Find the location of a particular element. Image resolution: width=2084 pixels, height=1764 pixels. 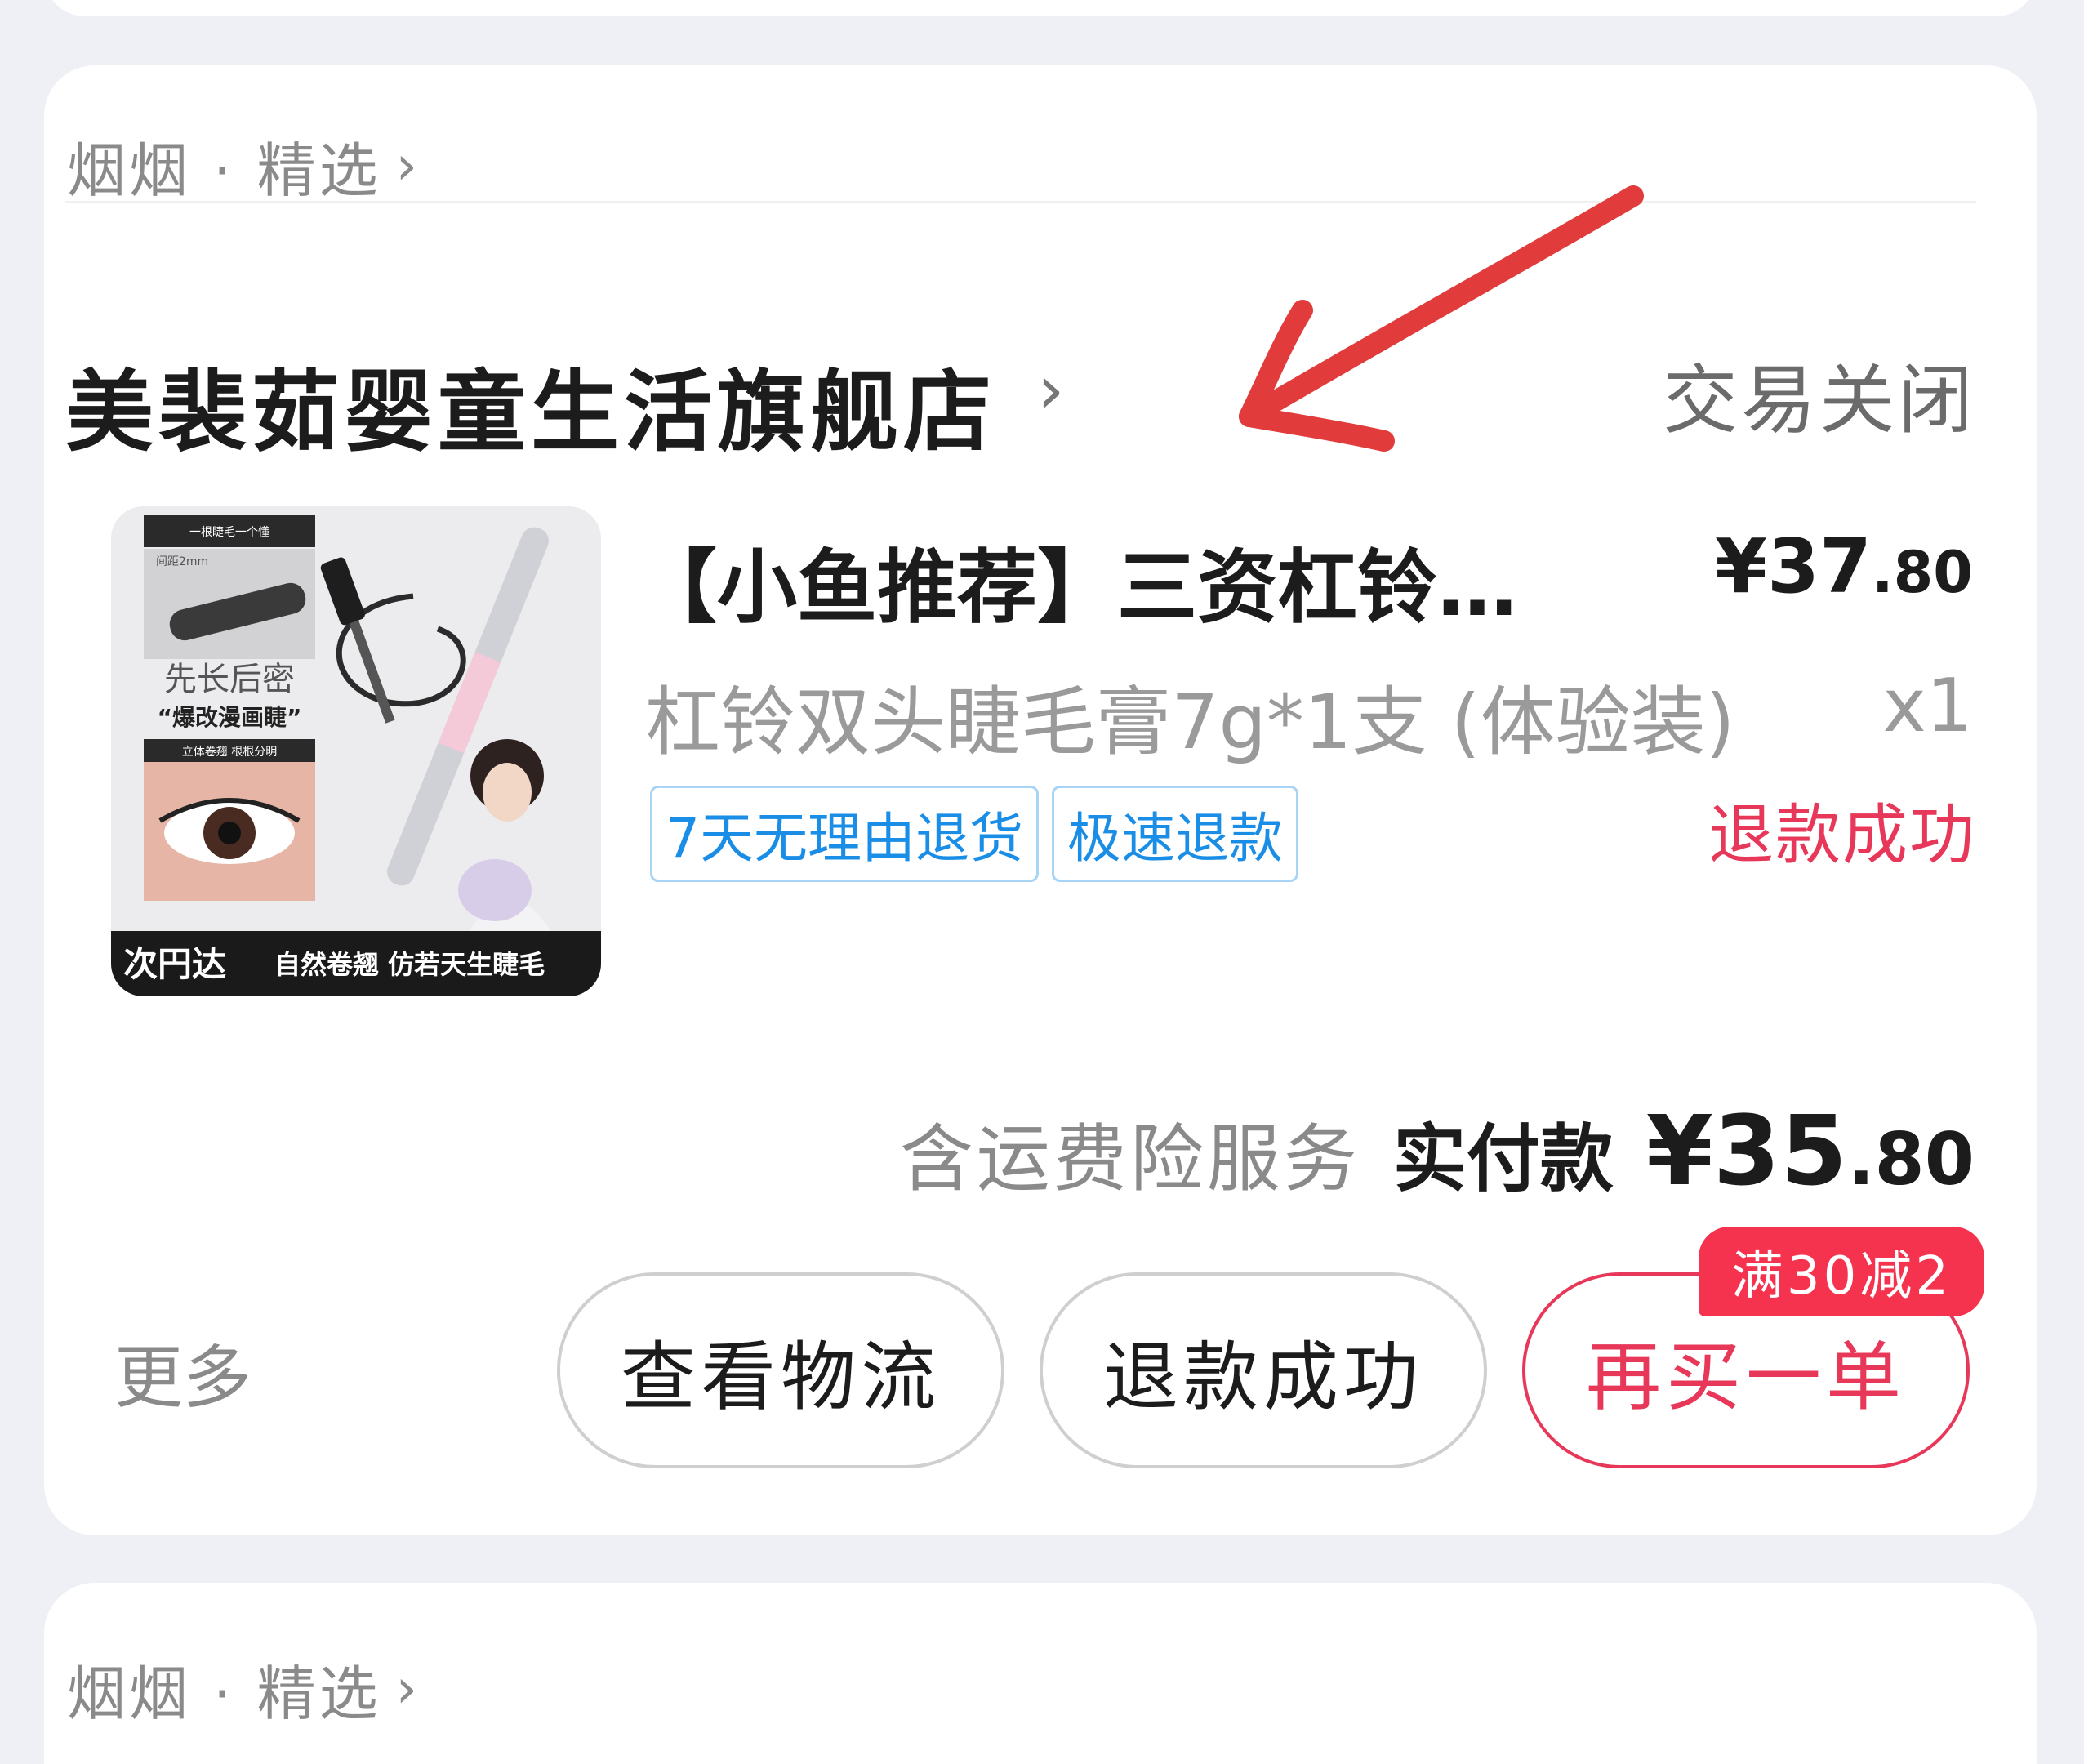

image-spec-text: 间距2mm is located at coordinates (182, 561).